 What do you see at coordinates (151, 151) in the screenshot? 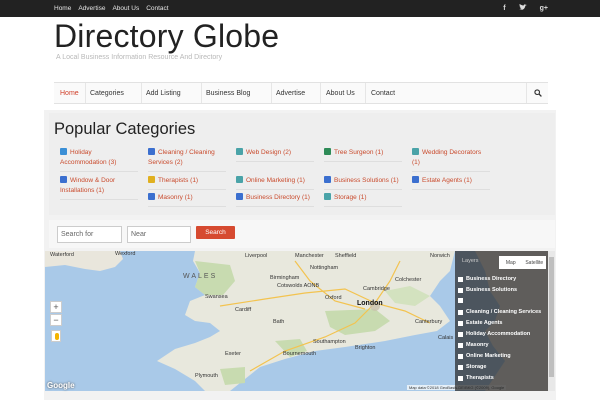
I see `broom-icon` at bounding box center [151, 151].